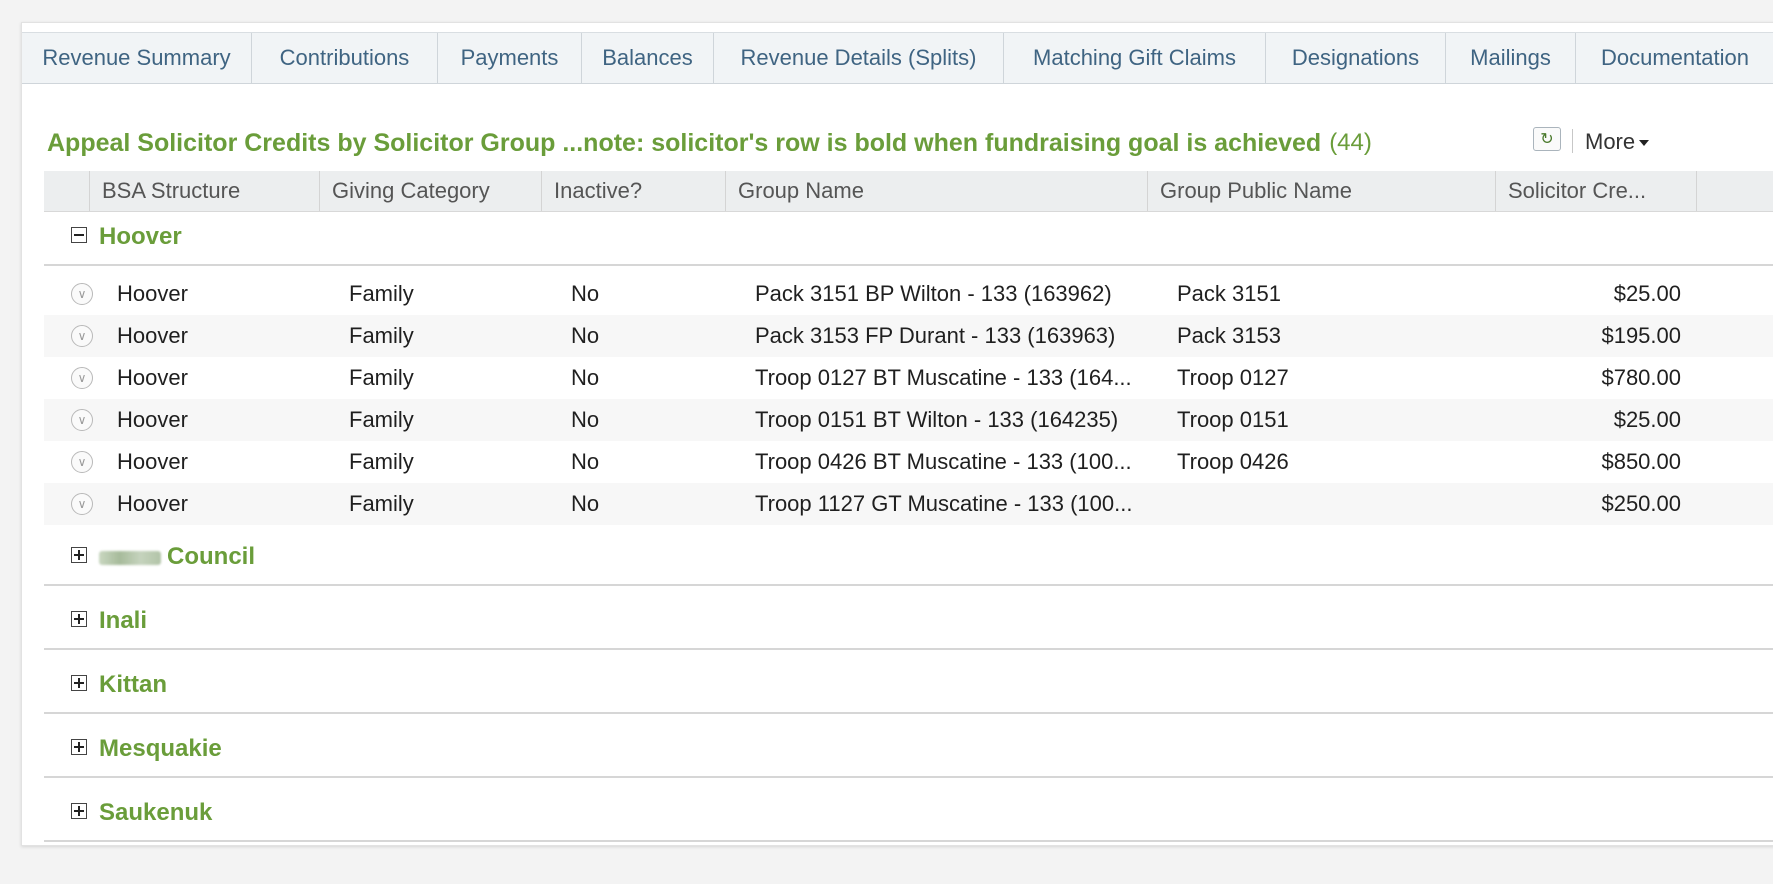  What do you see at coordinates (1641, 461) in the screenshot?
I see `cell-solicitor-credits: $850.00` at bounding box center [1641, 461].